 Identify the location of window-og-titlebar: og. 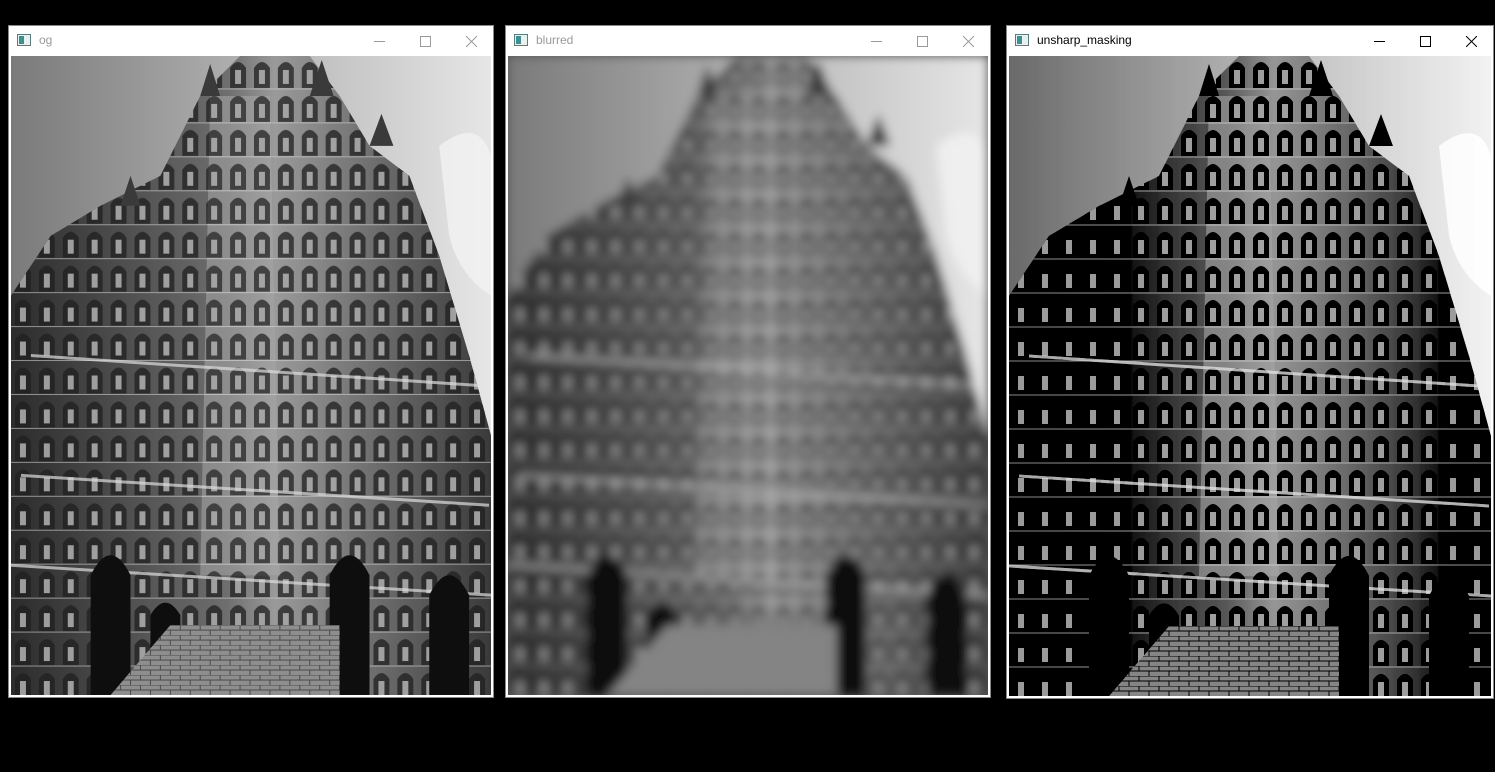
(251, 41).